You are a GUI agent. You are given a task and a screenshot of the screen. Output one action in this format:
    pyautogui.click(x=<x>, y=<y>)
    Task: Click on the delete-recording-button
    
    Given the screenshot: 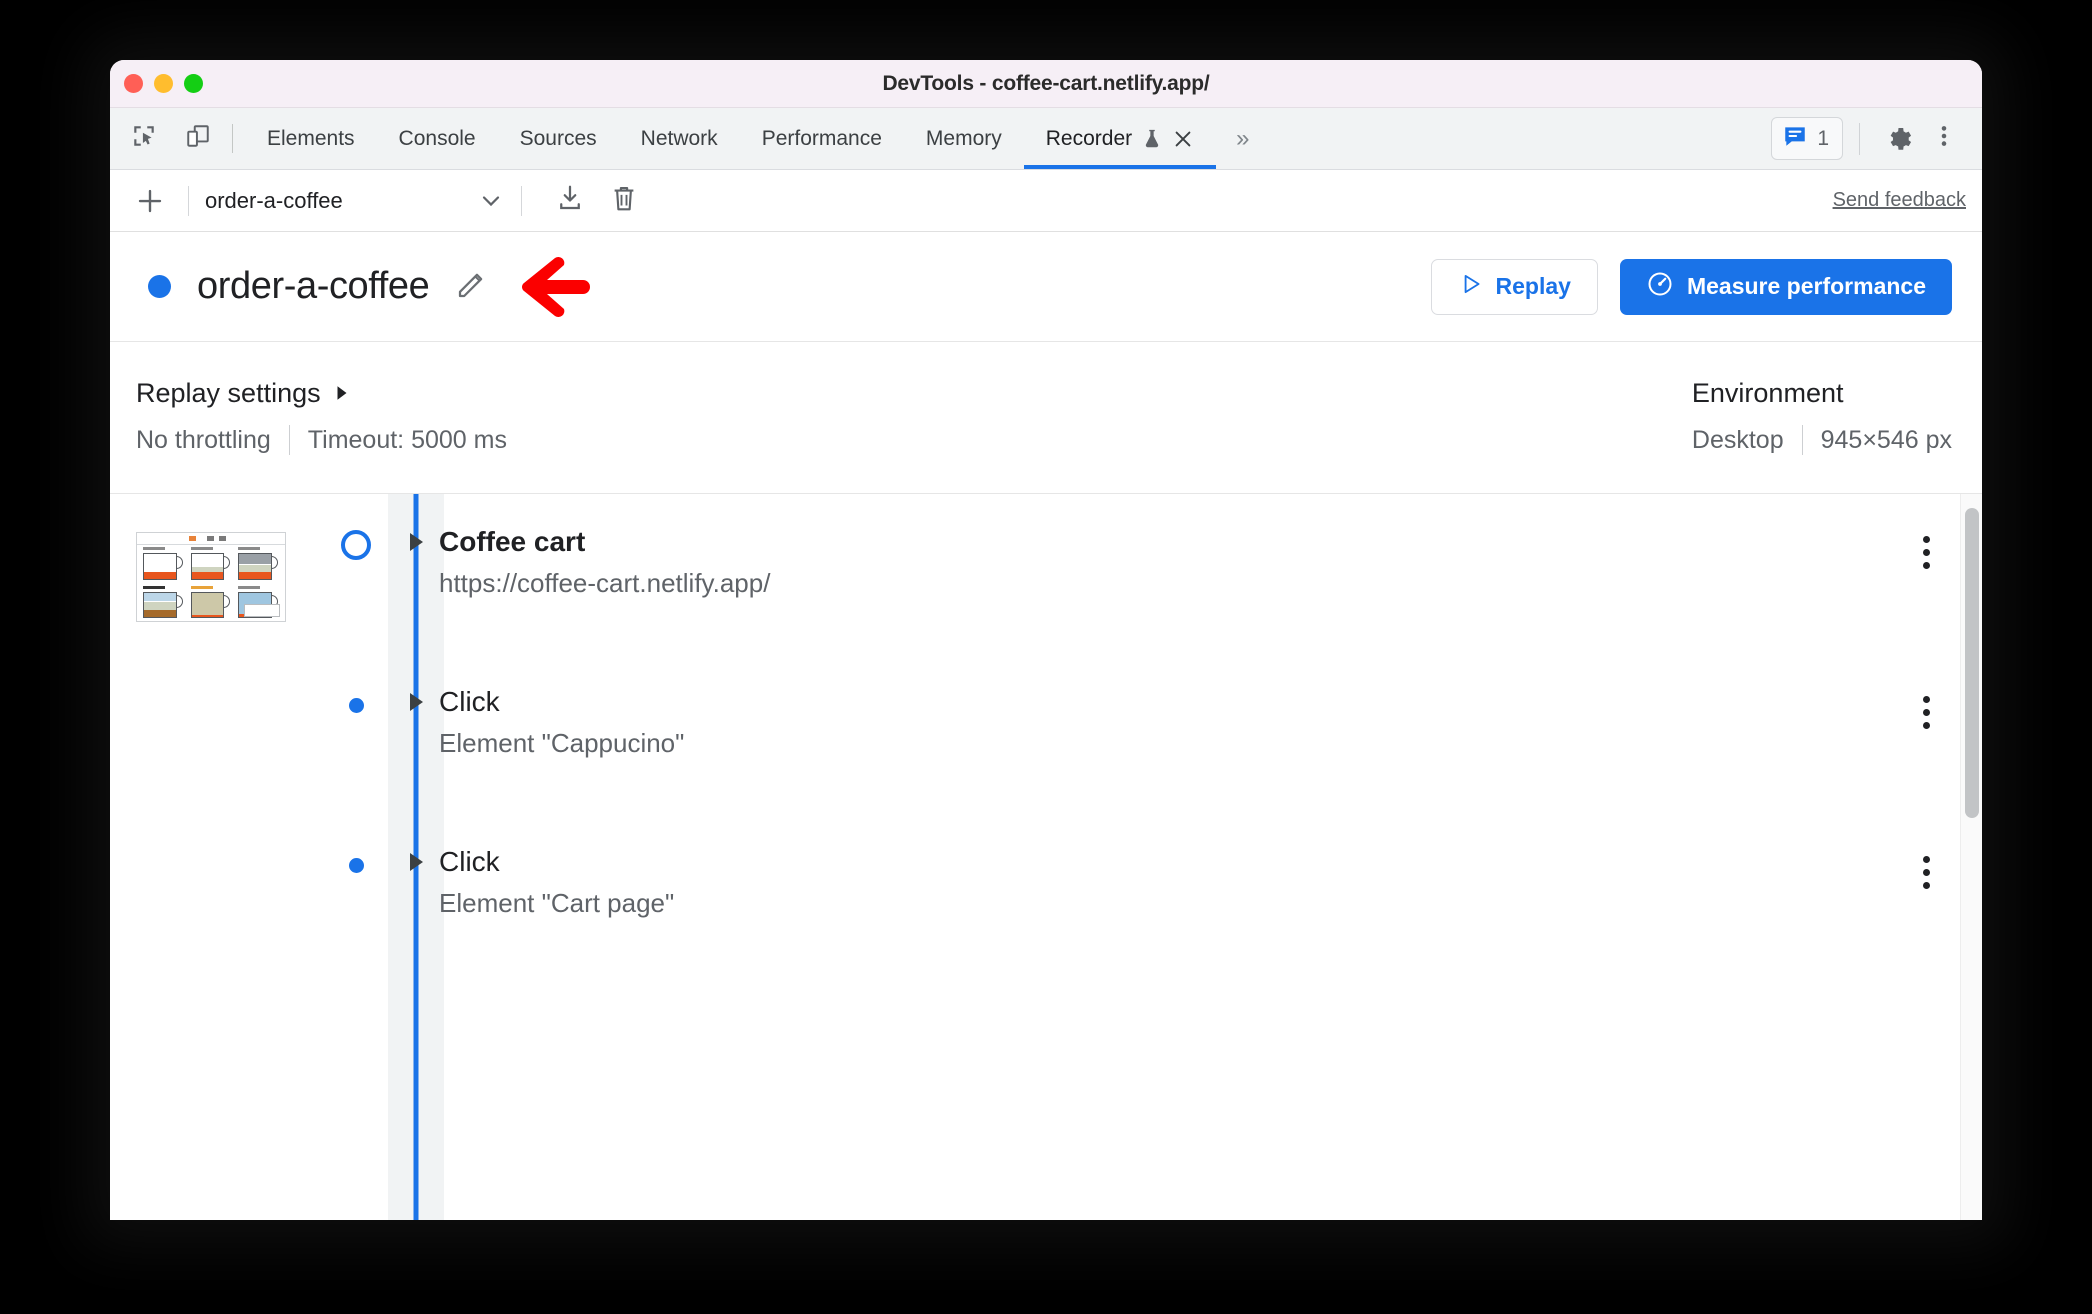 What is the action you would take?
    pyautogui.click(x=624, y=201)
    